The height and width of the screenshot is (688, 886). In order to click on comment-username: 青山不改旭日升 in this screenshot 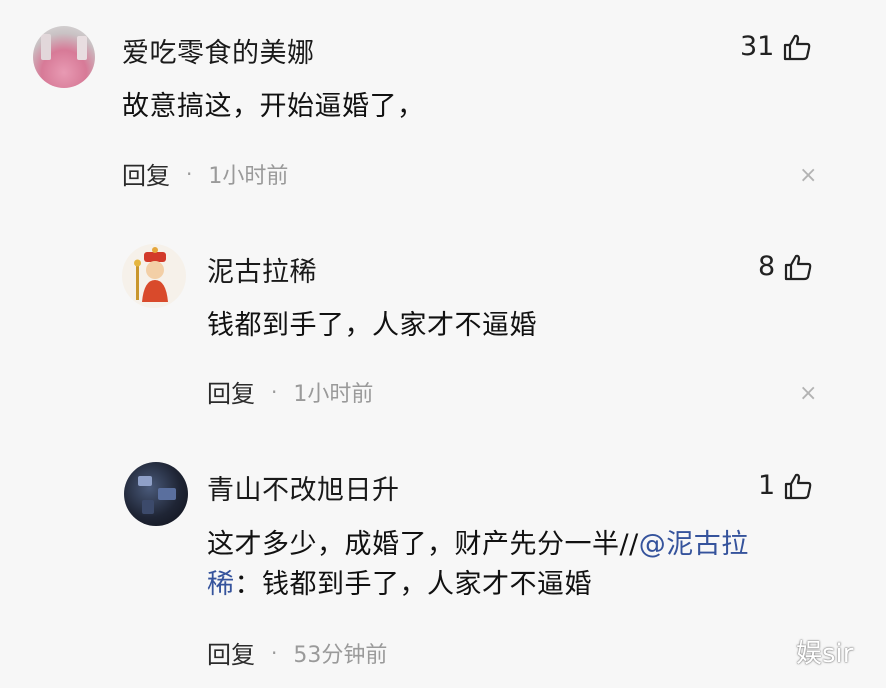, I will do `click(303, 487)`.